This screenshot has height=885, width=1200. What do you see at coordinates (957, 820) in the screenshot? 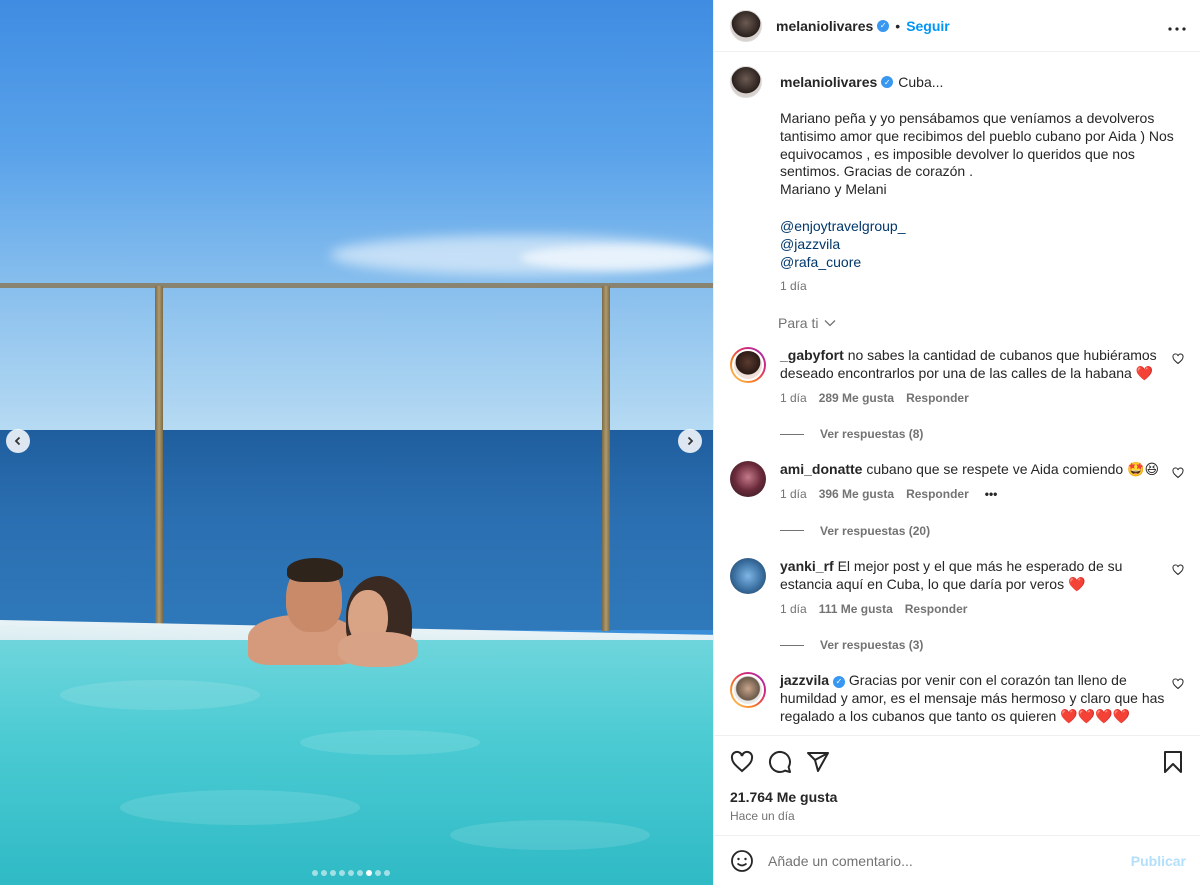
I see `post-time: Hace un día` at bounding box center [957, 820].